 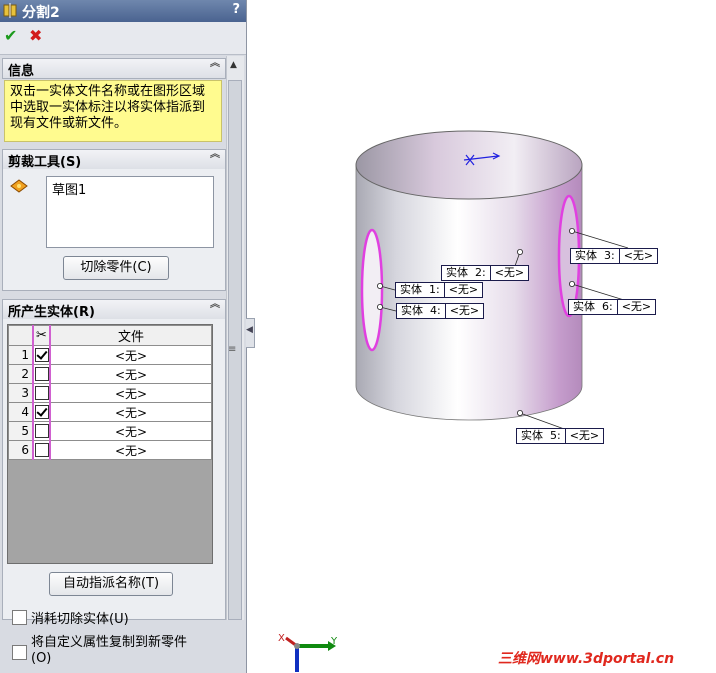 What do you see at coordinates (130, 335) in the screenshot?
I see `file-column-header: 文件` at bounding box center [130, 335].